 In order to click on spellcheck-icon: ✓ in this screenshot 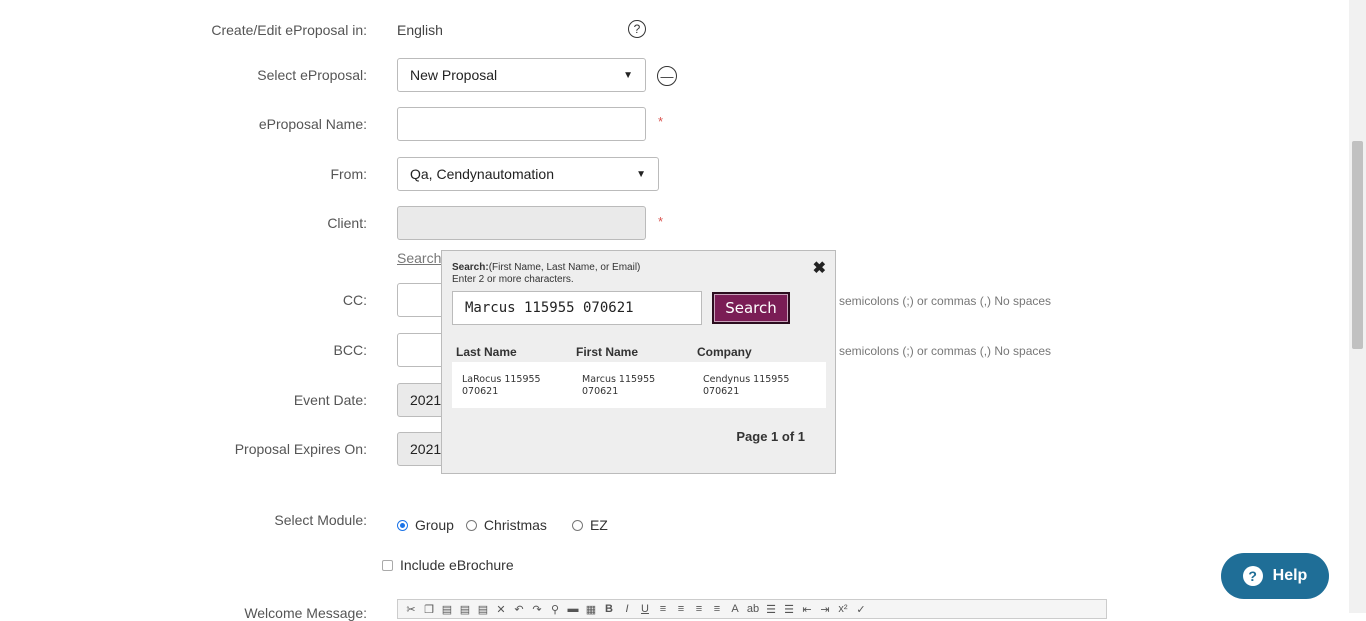, I will do `click(861, 609)`.